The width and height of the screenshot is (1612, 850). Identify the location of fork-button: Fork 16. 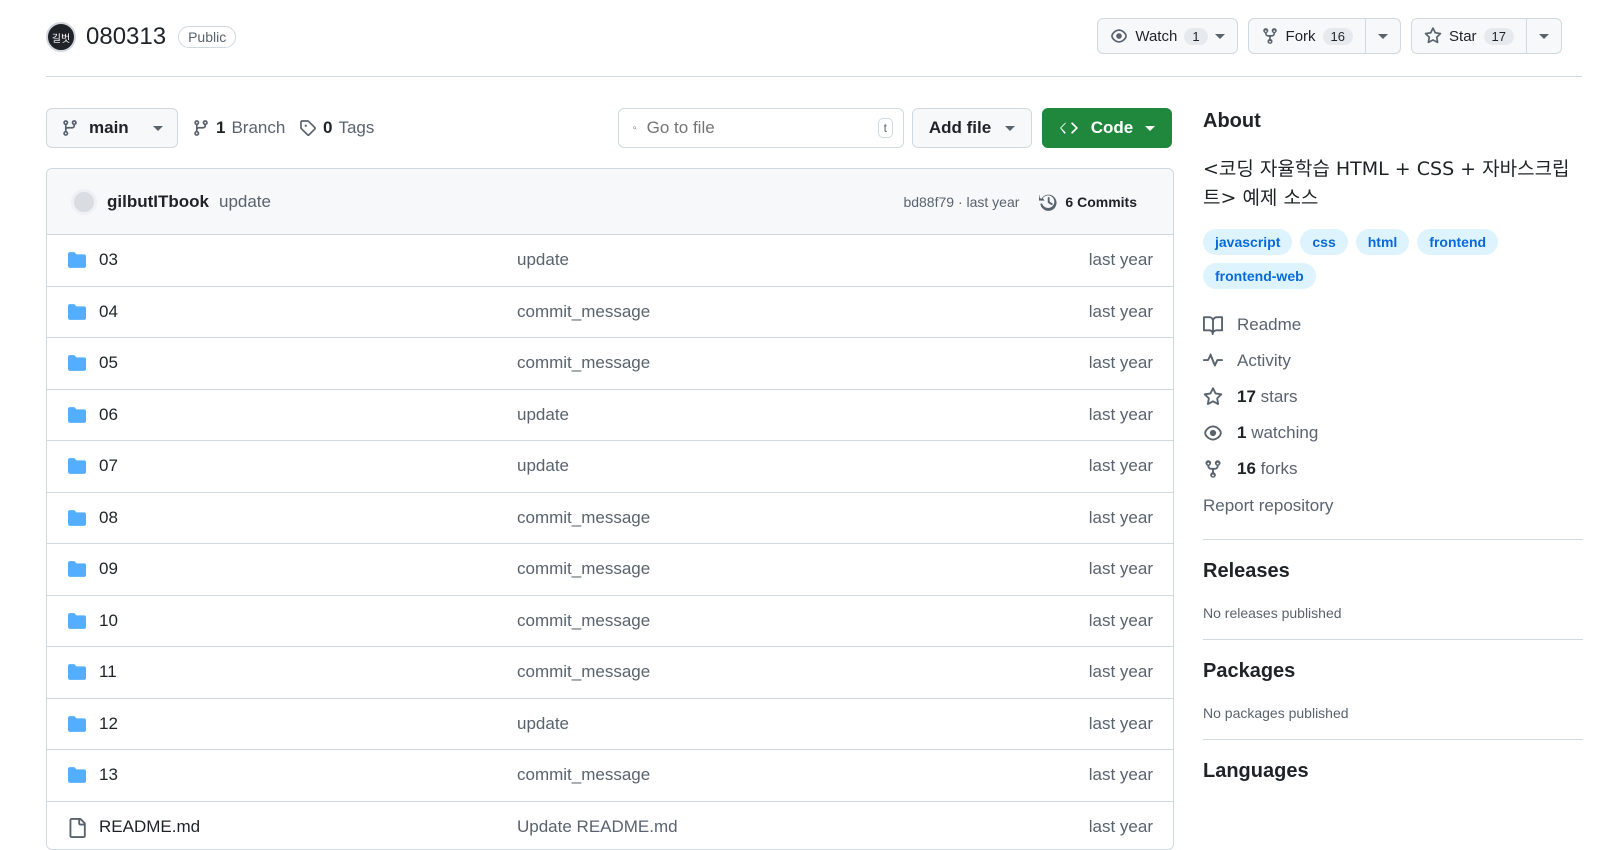
(1307, 36).